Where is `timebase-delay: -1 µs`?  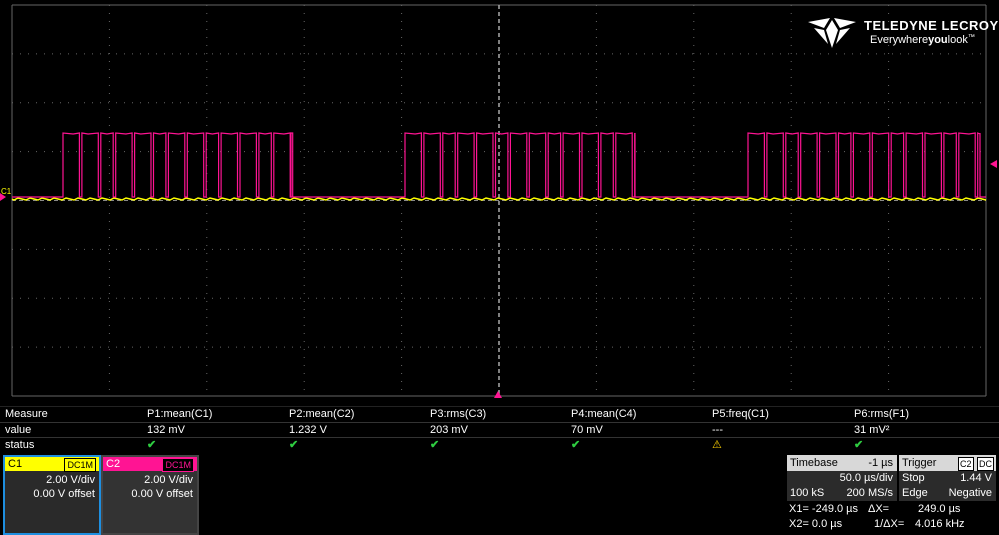 timebase-delay: -1 µs is located at coordinates (880, 463).